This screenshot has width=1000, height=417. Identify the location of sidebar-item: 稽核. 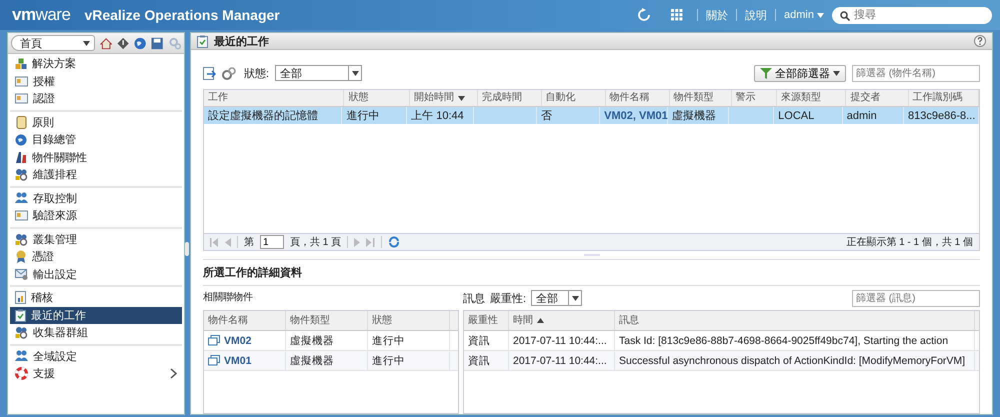
(96, 297).